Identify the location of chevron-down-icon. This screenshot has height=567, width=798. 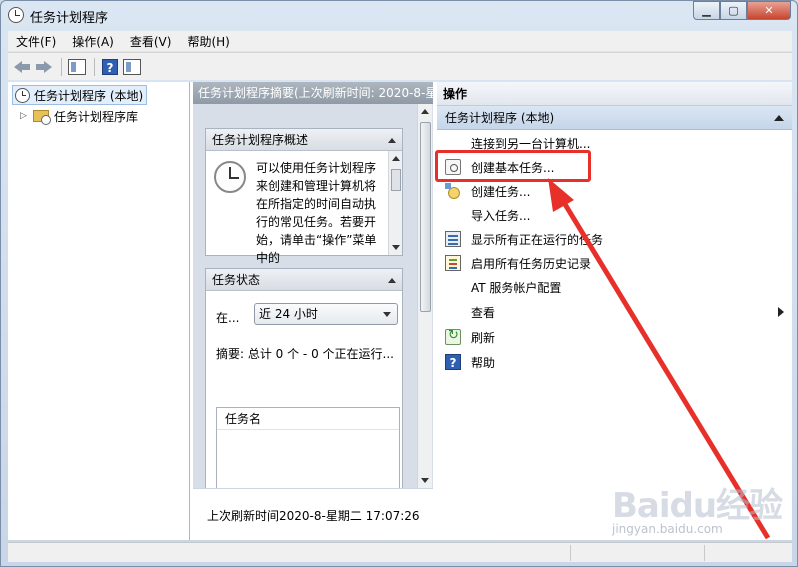
(387, 314).